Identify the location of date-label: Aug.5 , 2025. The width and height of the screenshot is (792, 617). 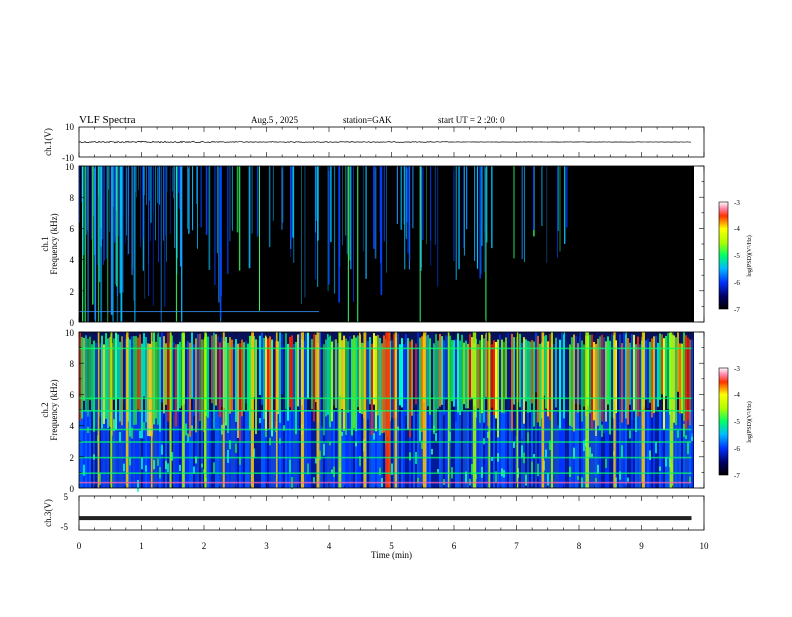
(274, 120).